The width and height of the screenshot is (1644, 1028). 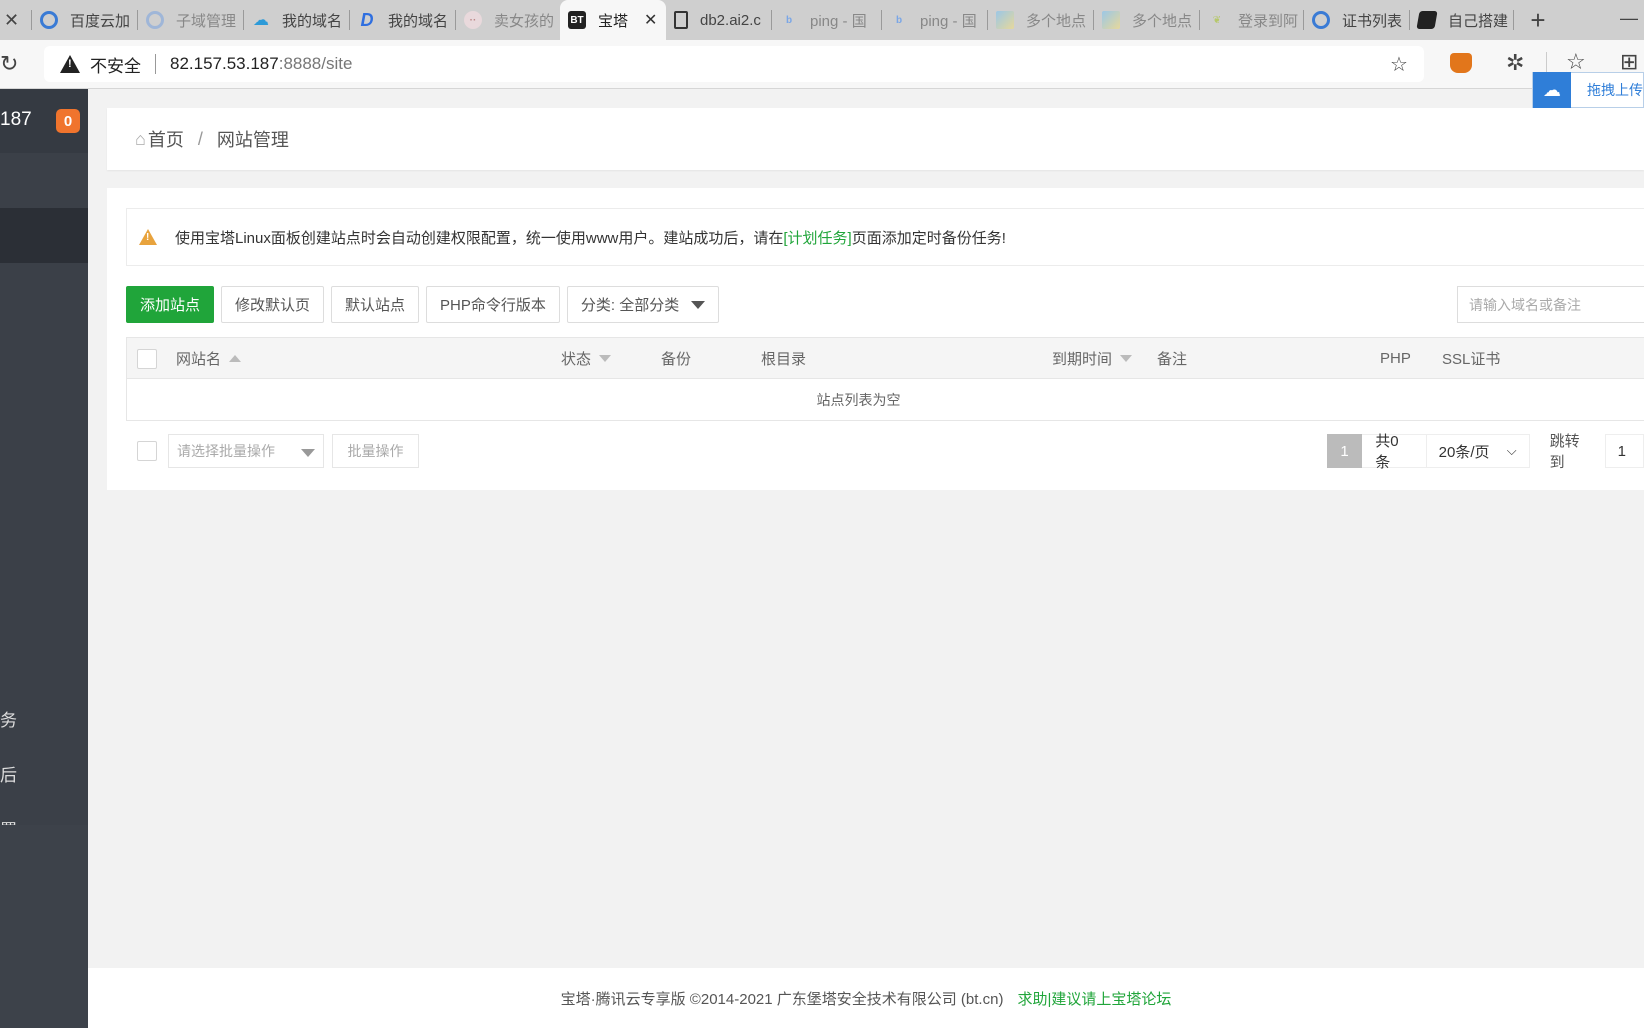 I want to click on sidebar-item, so click(x=44, y=180).